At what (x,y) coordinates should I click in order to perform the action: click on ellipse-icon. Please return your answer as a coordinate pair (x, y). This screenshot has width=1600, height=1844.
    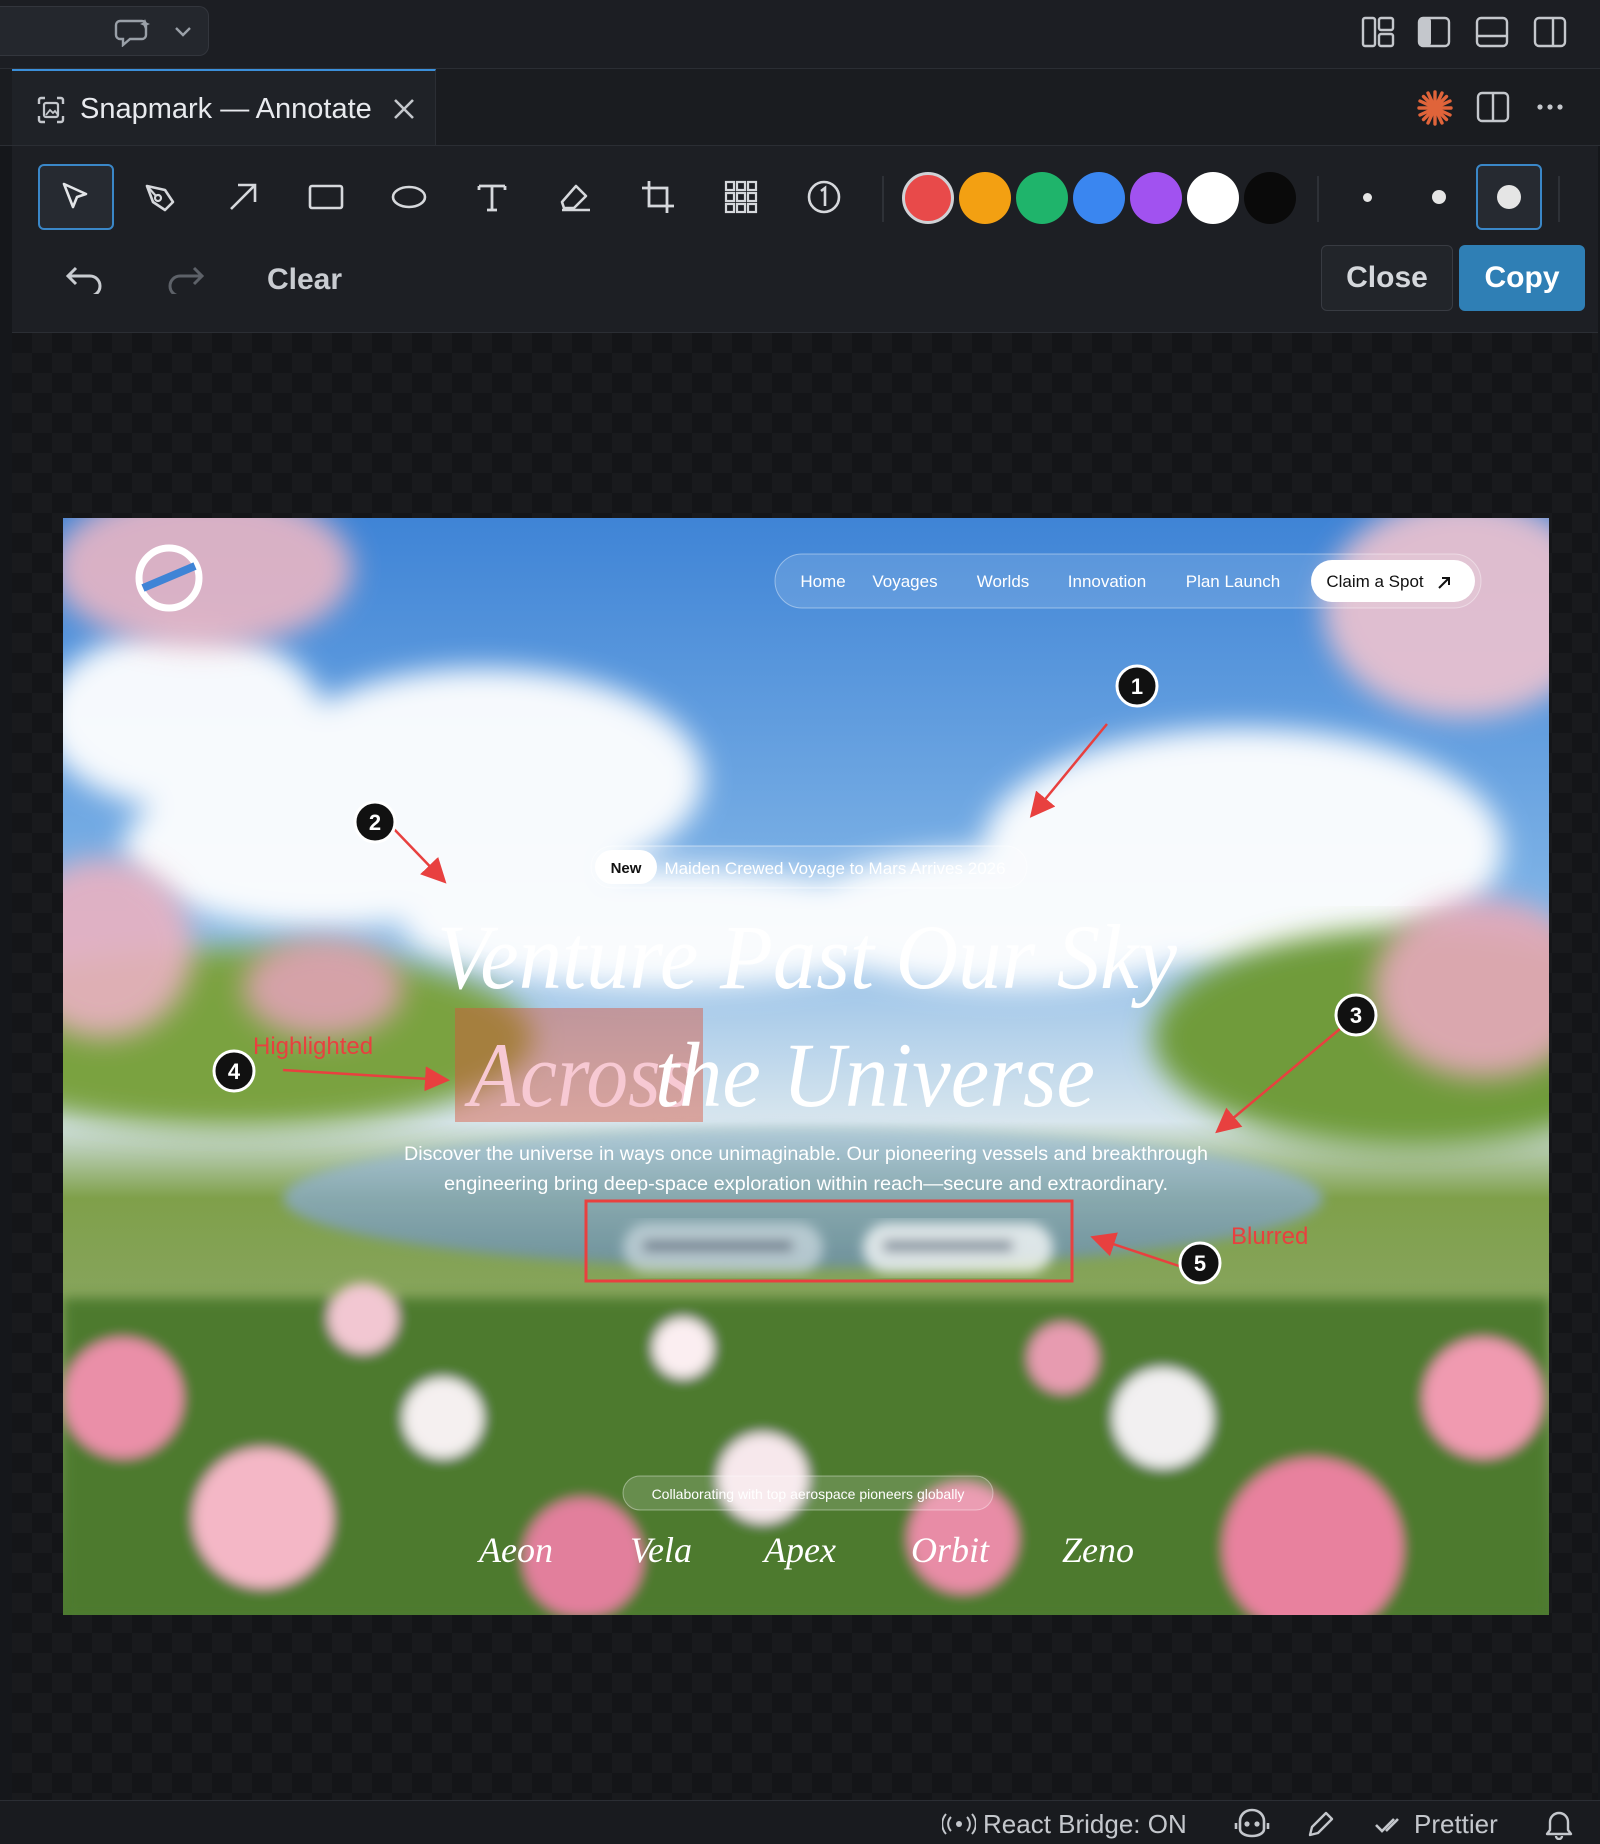
    Looking at the image, I should click on (409, 197).